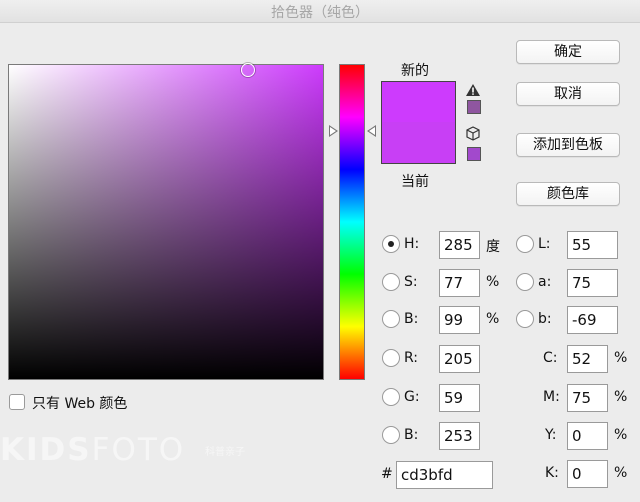  Describe the element at coordinates (568, 194) in the screenshot. I see `color-libraries-button: 颜色库` at that location.